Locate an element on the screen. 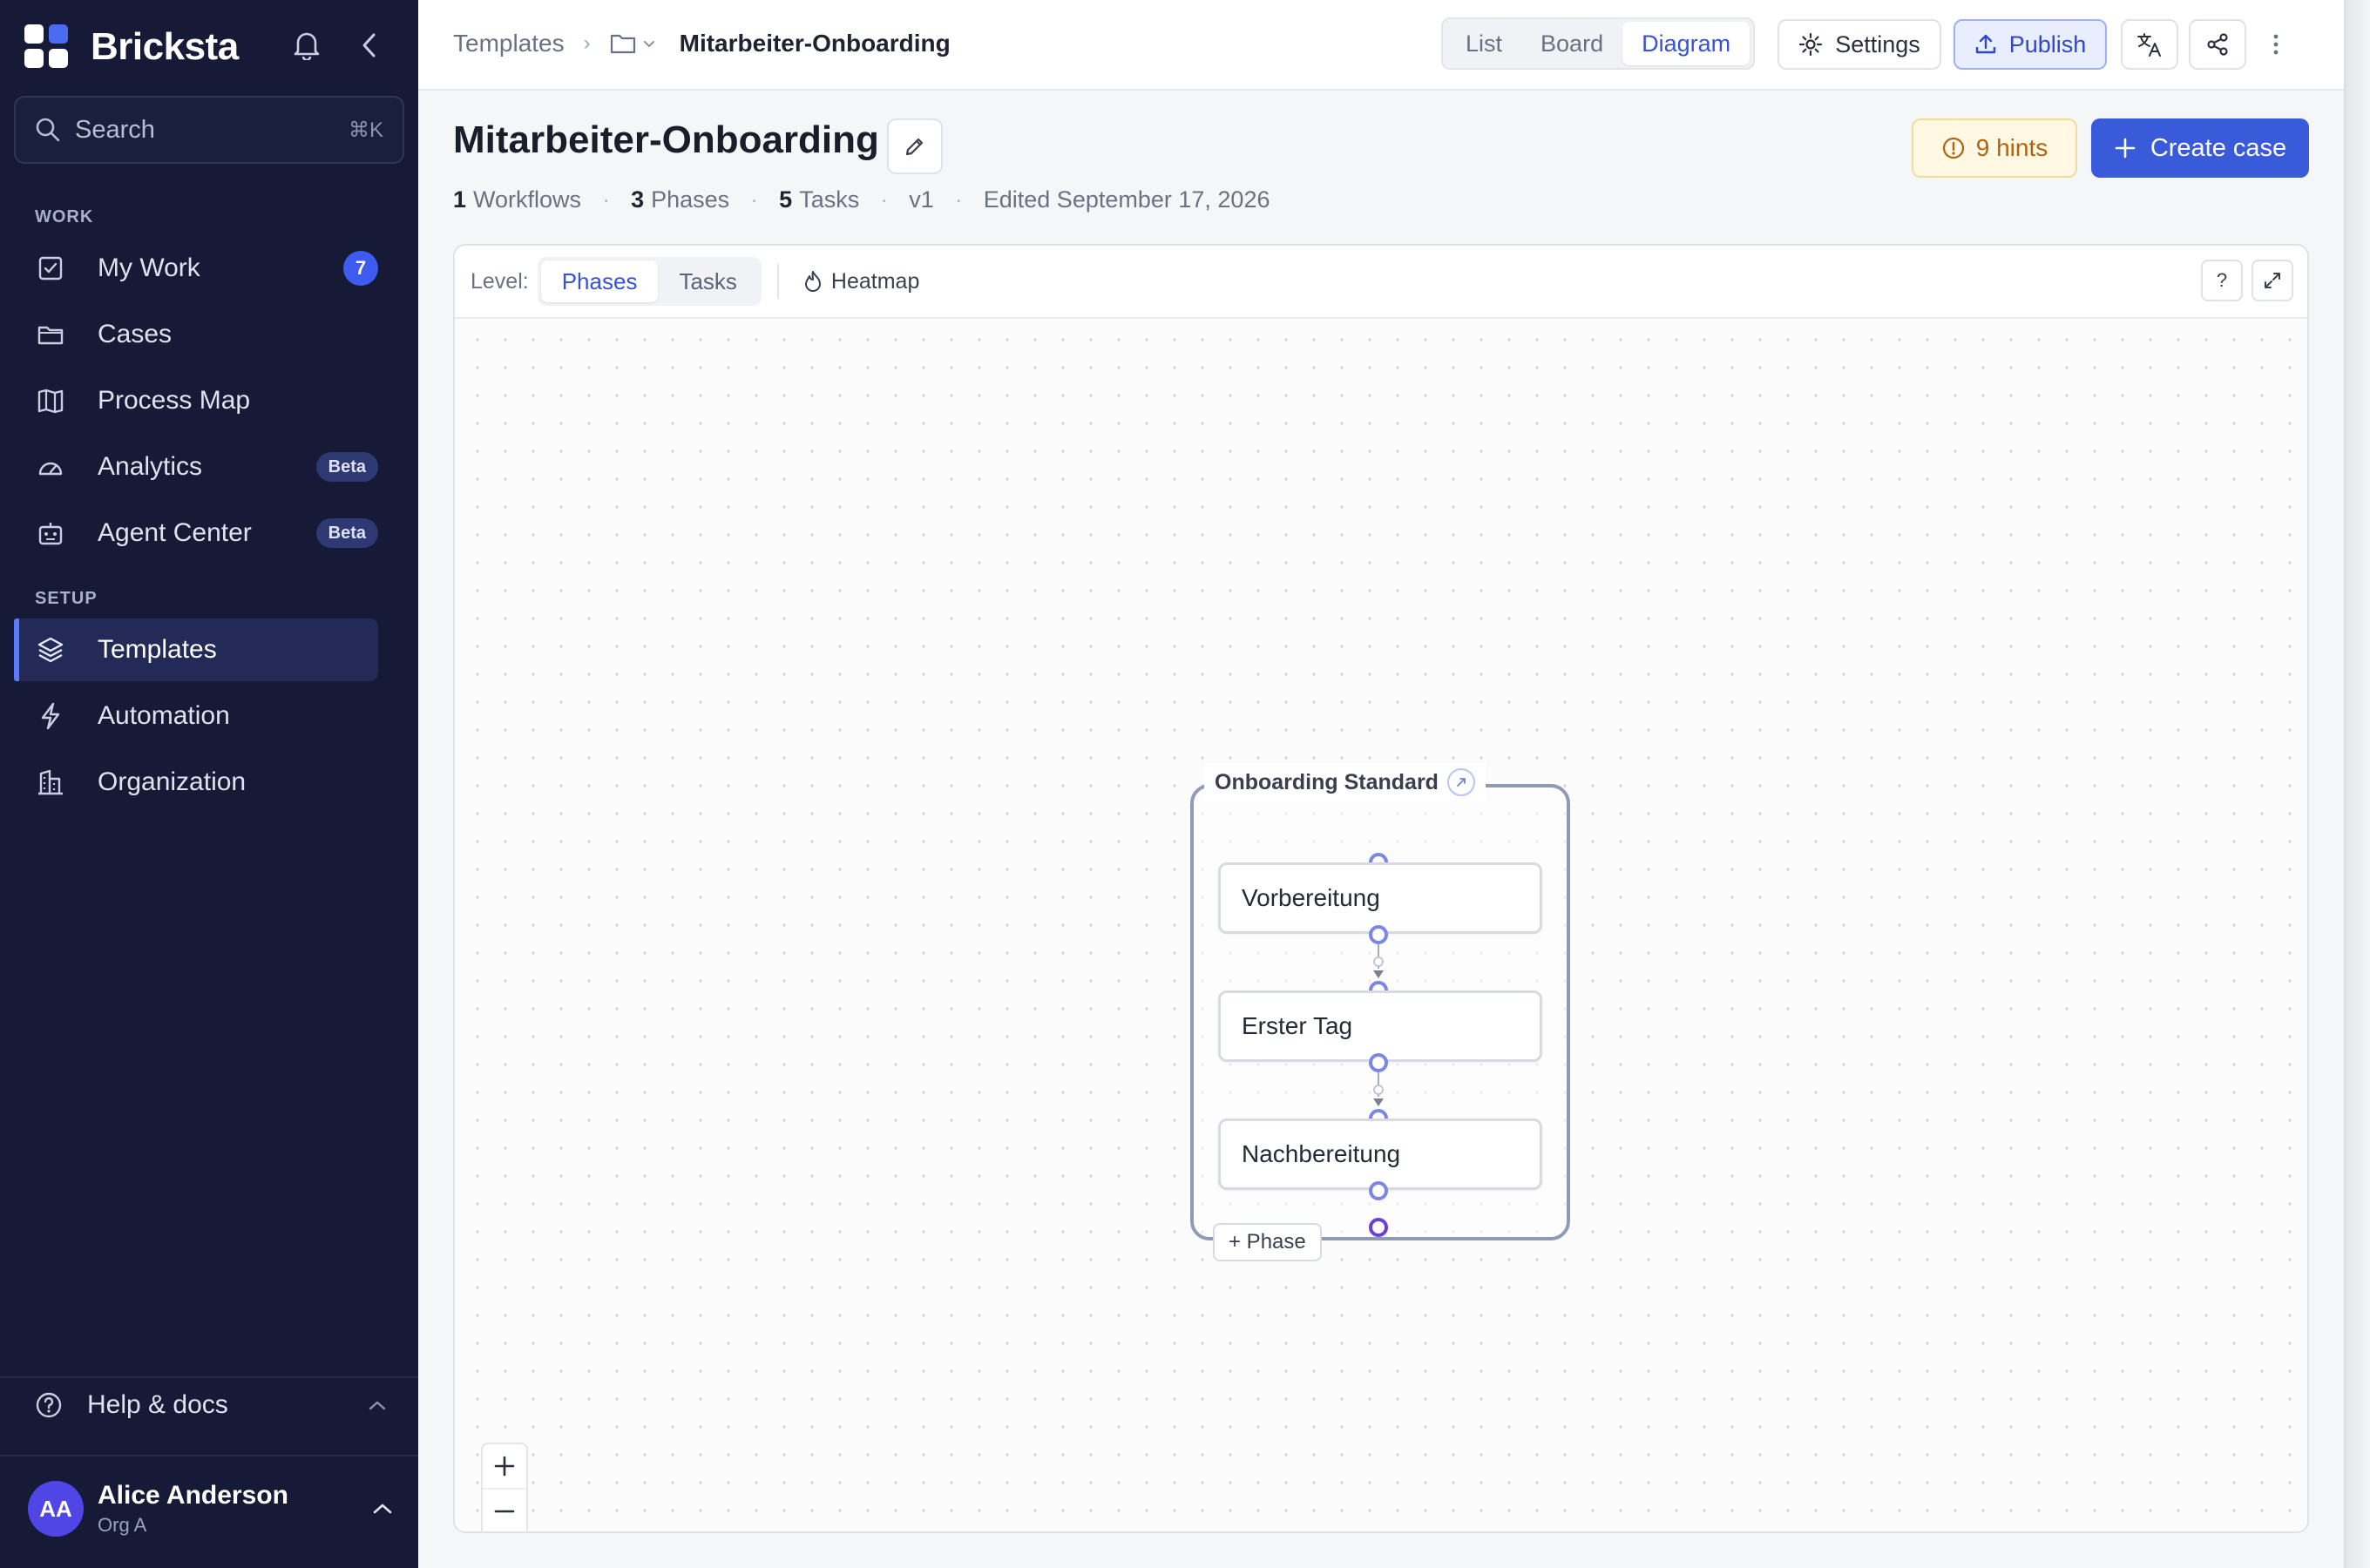  section-label-setup: SETUP is located at coordinates (66, 598).